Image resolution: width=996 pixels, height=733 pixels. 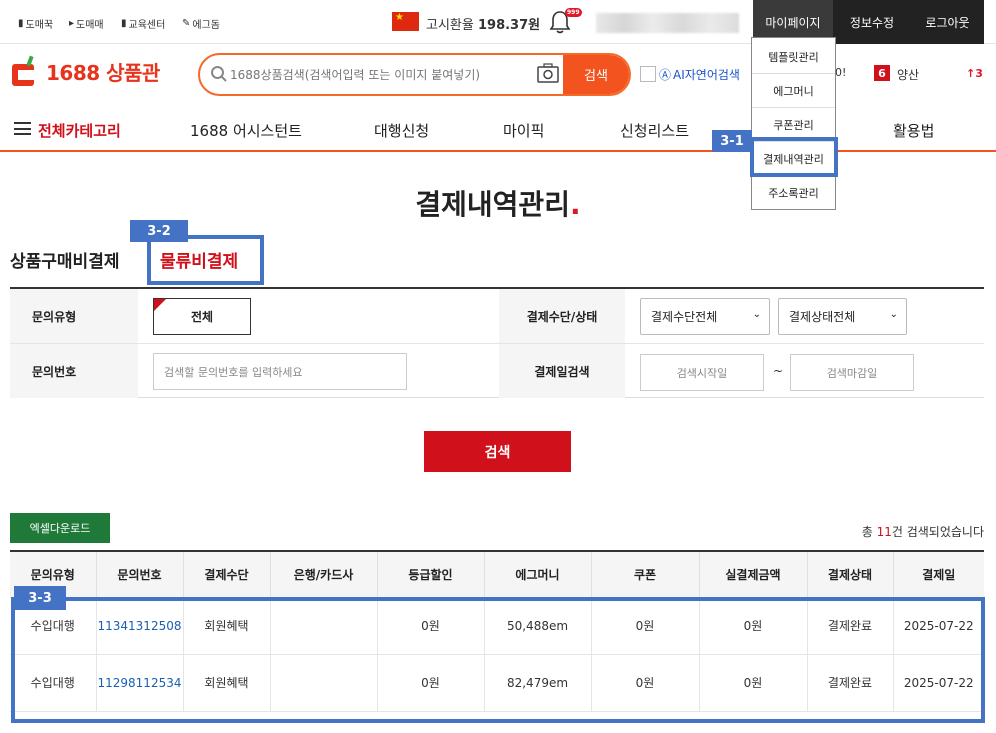 What do you see at coordinates (85, 71) in the screenshot?
I see `site-logo: 1688 상품관` at bounding box center [85, 71].